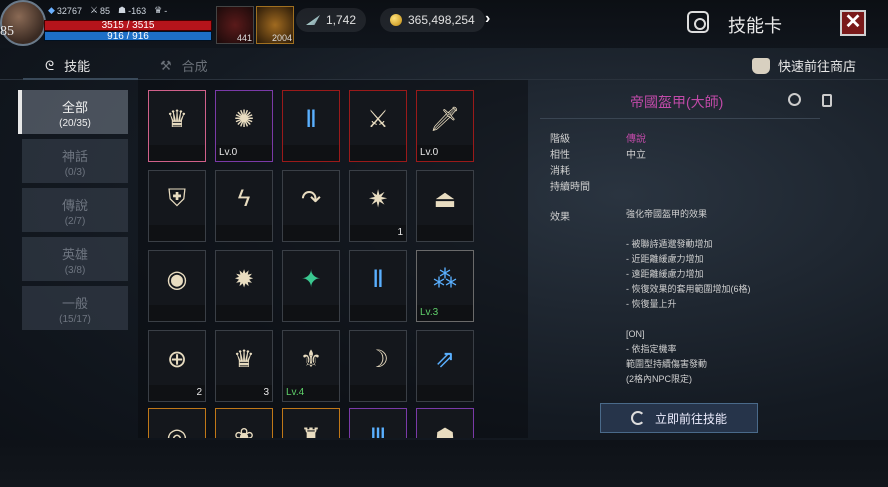 The width and height of the screenshot is (888, 487). I want to click on card-count: 1, so click(400, 232).